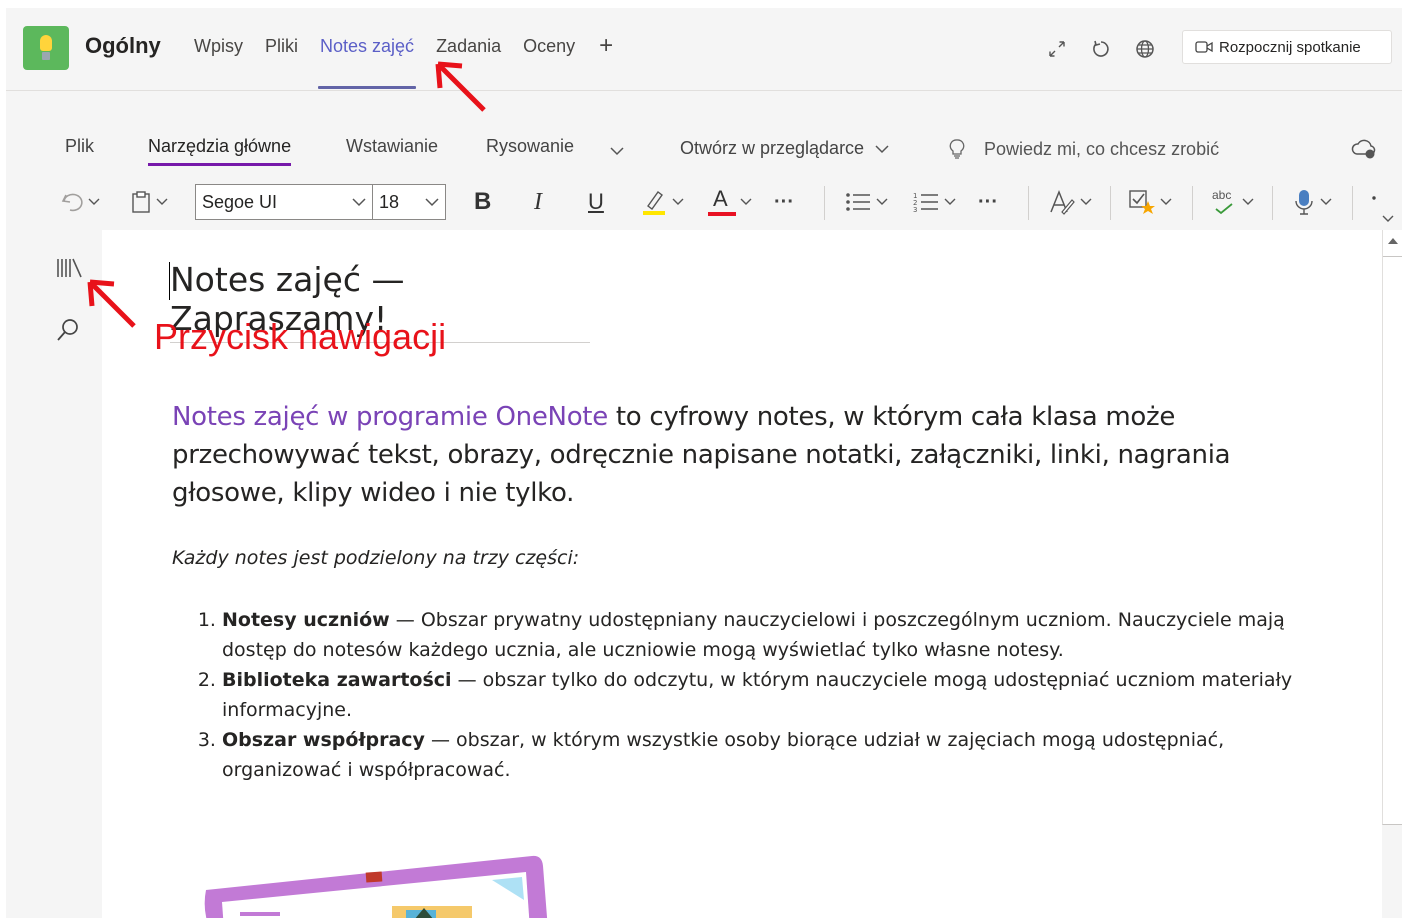 Image resolution: width=1405 pixels, height=918 pixels. I want to click on more-formatting-button: ···, so click(784, 202).